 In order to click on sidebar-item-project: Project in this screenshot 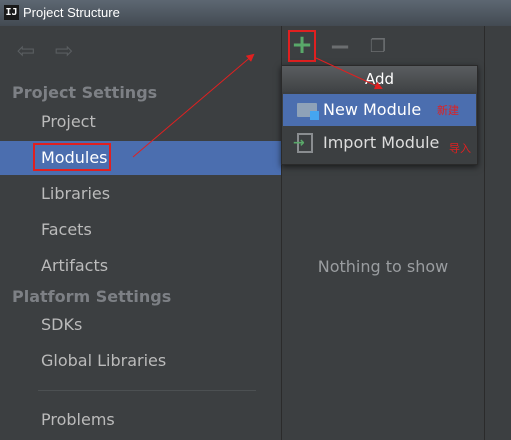, I will do `click(140, 122)`.